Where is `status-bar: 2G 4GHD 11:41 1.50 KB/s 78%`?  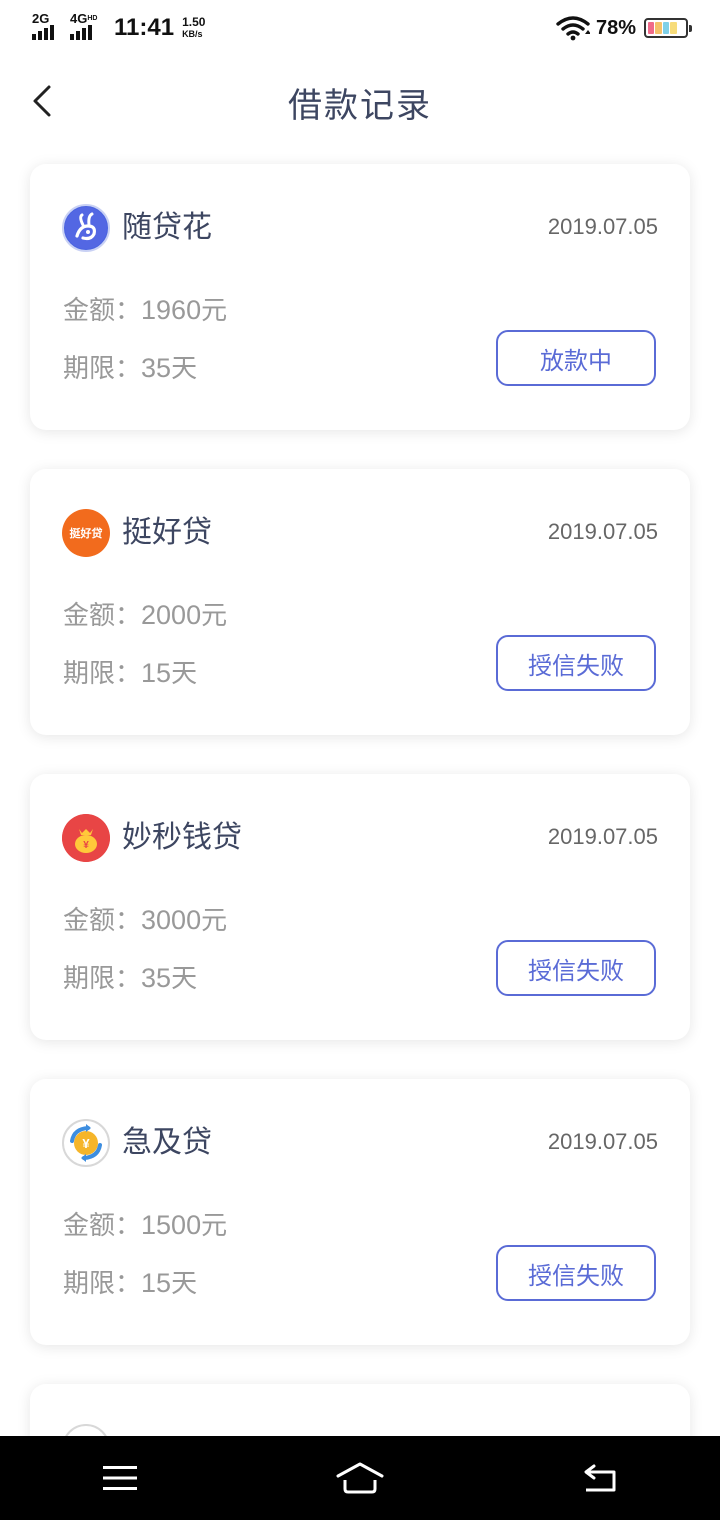 status-bar: 2G 4GHD 11:41 1.50 KB/s 78% is located at coordinates (360, 28).